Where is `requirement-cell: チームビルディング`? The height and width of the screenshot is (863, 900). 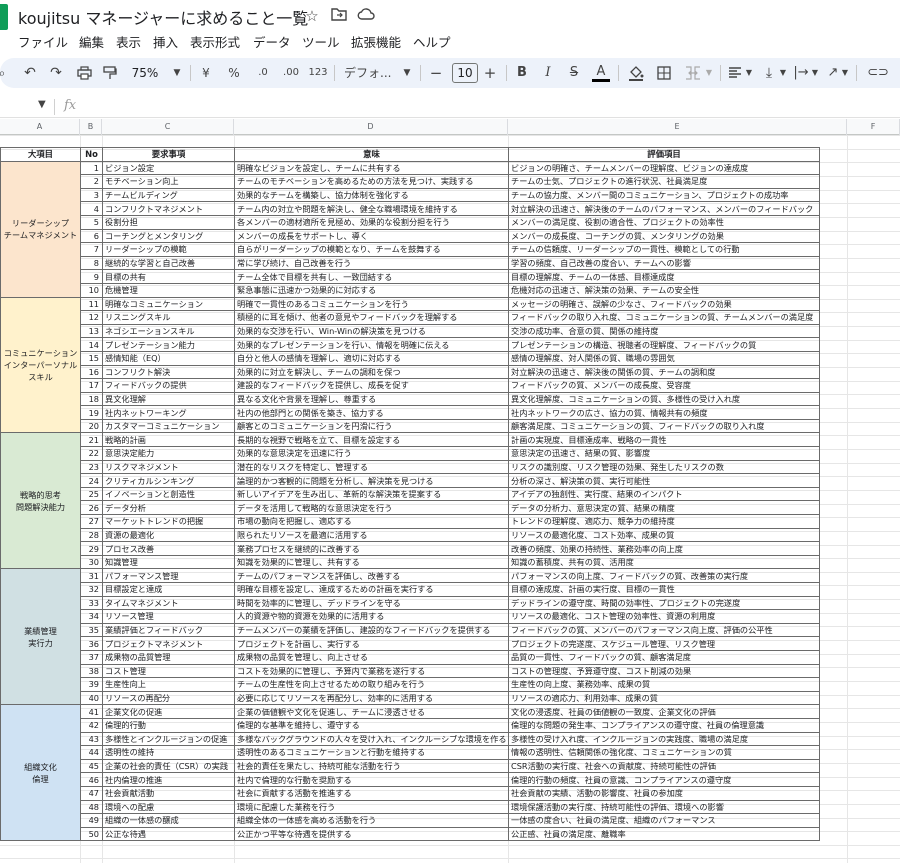 requirement-cell: チームビルディング is located at coordinates (168, 195).